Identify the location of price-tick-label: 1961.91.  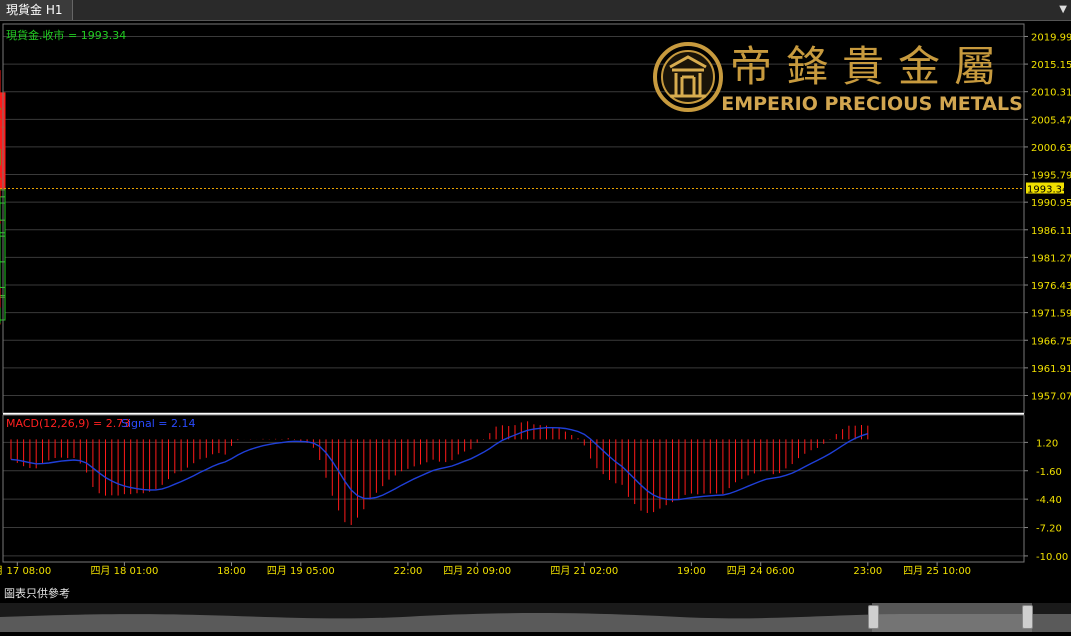
(1051, 369).